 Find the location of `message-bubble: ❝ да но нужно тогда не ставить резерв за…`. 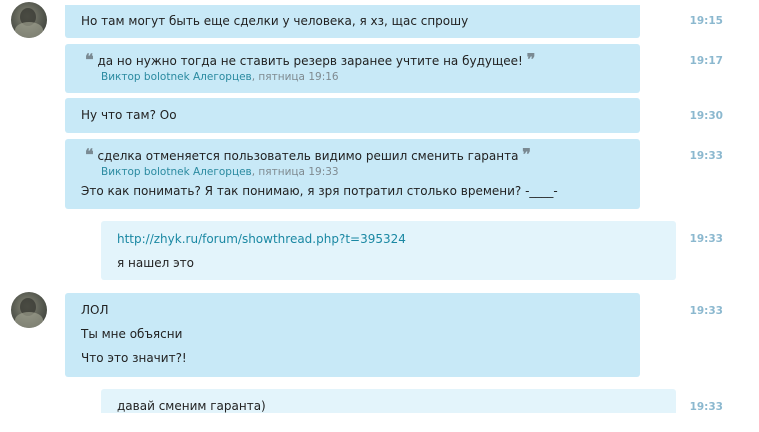

message-bubble: ❝ да но нужно тогда не ставить резерв за… is located at coordinates (352, 68).